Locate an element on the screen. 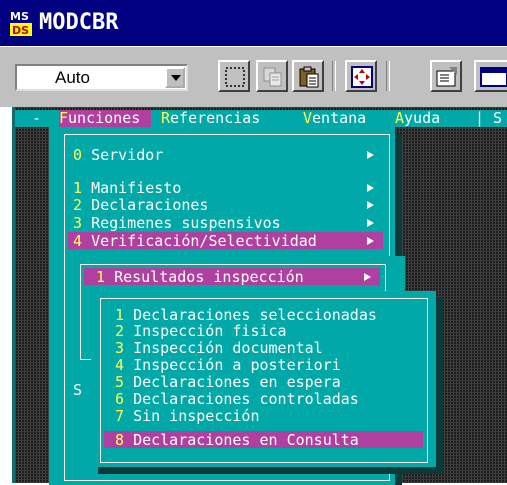 This screenshot has height=485, width=507. menu-item-declaraciones-controladas: 6 Declaraciones controladas is located at coordinates (237, 399).